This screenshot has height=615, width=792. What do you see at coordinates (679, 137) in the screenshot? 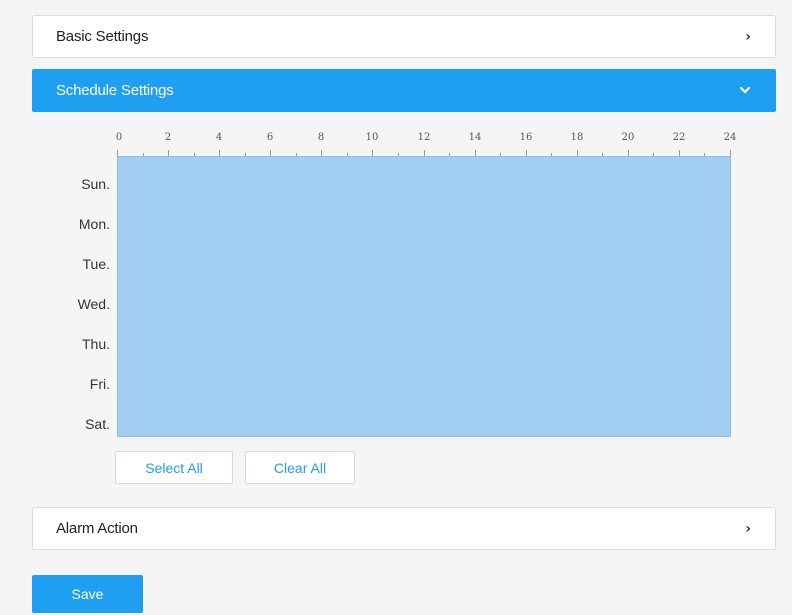
I see `hour-label: 22` at bounding box center [679, 137].